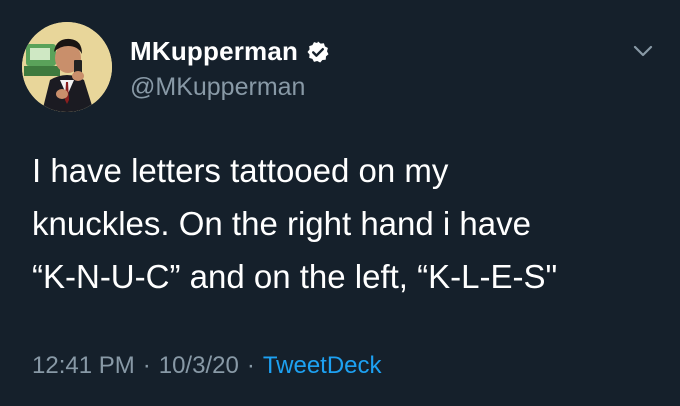 The width and height of the screenshot is (680, 406). What do you see at coordinates (318, 52) in the screenshot?
I see `verified-badge-icon` at bounding box center [318, 52].